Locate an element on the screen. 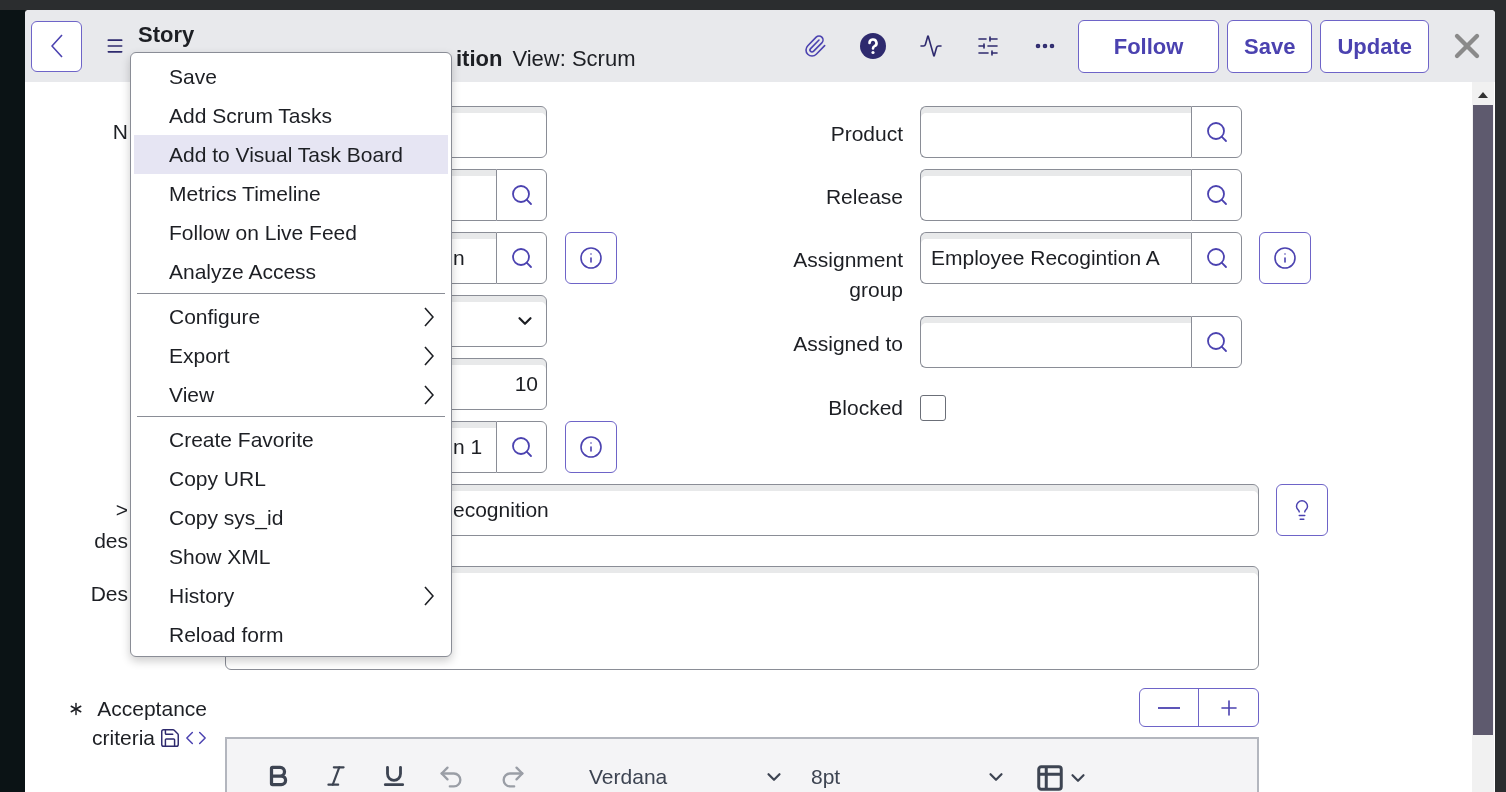  scroll-up-icon is located at coordinates (1483, 95).